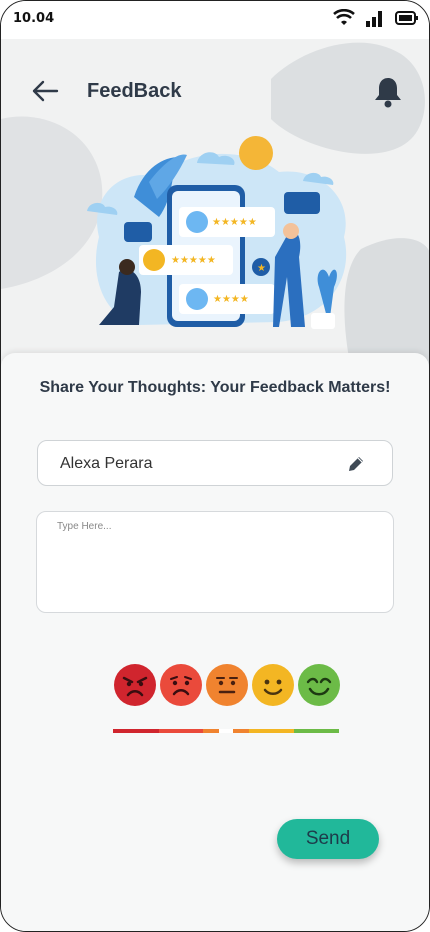 This screenshot has width=430, height=932. What do you see at coordinates (215, 20) in the screenshot?
I see `status-bar: 10.04` at bounding box center [215, 20].